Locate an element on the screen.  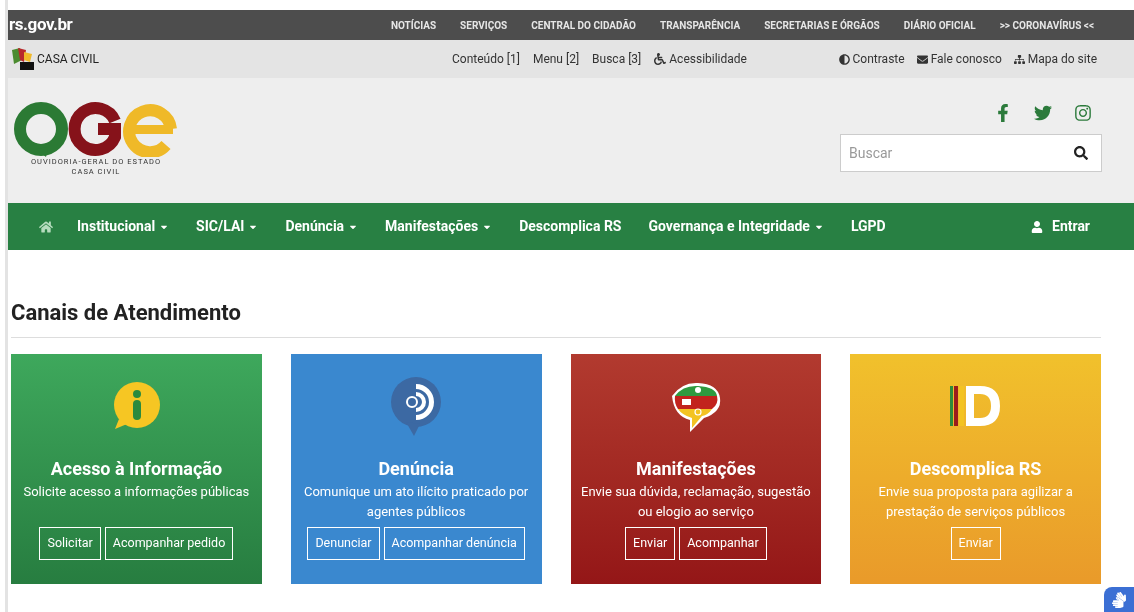
nav-menu-item: SIC/LAI is located at coordinates (227, 226).